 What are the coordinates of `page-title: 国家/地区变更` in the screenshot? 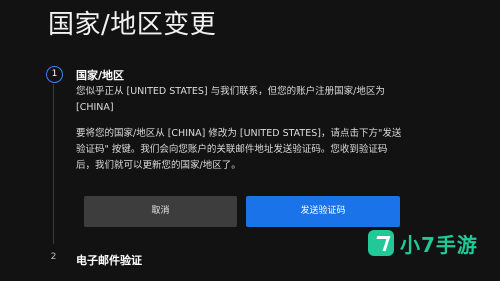 It's located at (132, 25).